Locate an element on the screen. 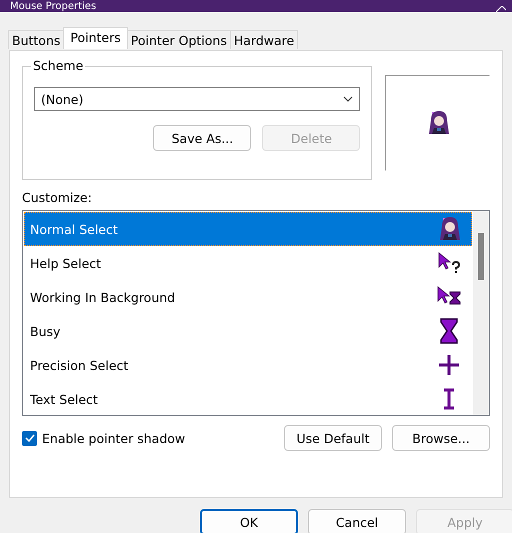  dialog-button: Cancel is located at coordinates (357, 521).